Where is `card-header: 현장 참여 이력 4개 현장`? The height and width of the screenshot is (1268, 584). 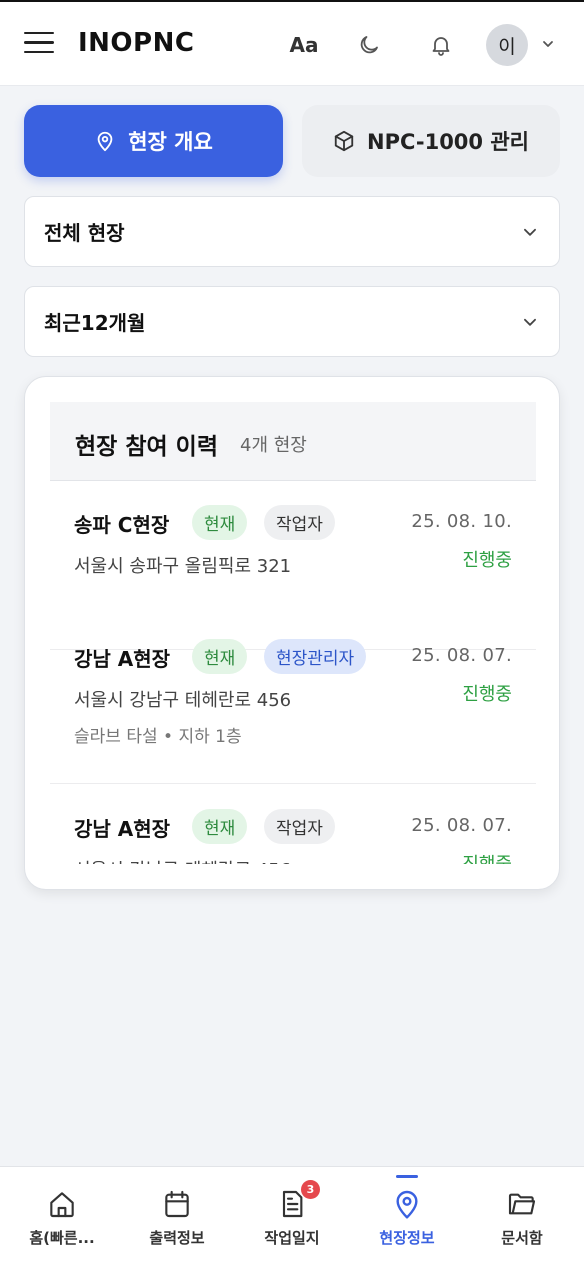 card-header: 현장 참여 이력 4개 현장 is located at coordinates (293, 441).